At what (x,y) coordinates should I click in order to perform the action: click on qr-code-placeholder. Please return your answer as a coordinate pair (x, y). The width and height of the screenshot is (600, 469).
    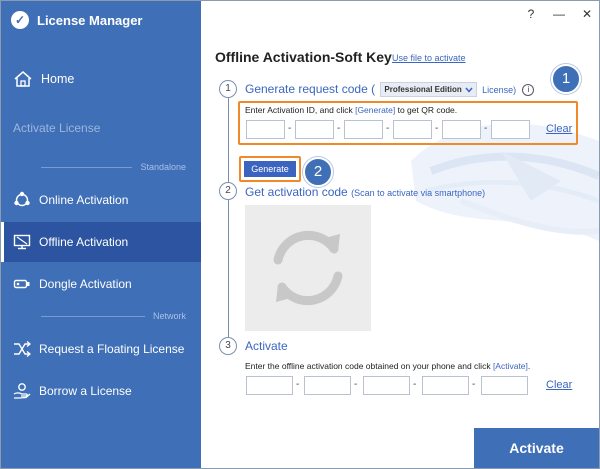
    Looking at the image, I should click on (308, 268).